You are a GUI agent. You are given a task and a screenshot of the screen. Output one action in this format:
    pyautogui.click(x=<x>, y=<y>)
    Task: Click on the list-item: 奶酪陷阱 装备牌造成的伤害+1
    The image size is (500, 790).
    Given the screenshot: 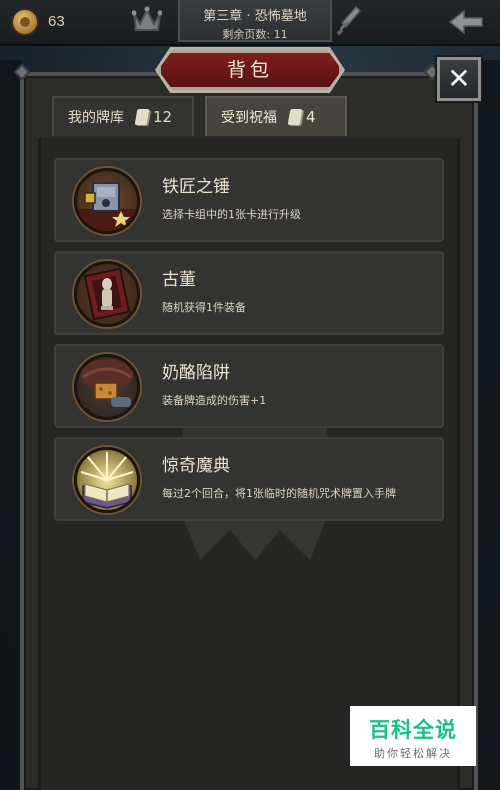 What is the action you would take?
    pyautogui.click(x=249, y=386)
    